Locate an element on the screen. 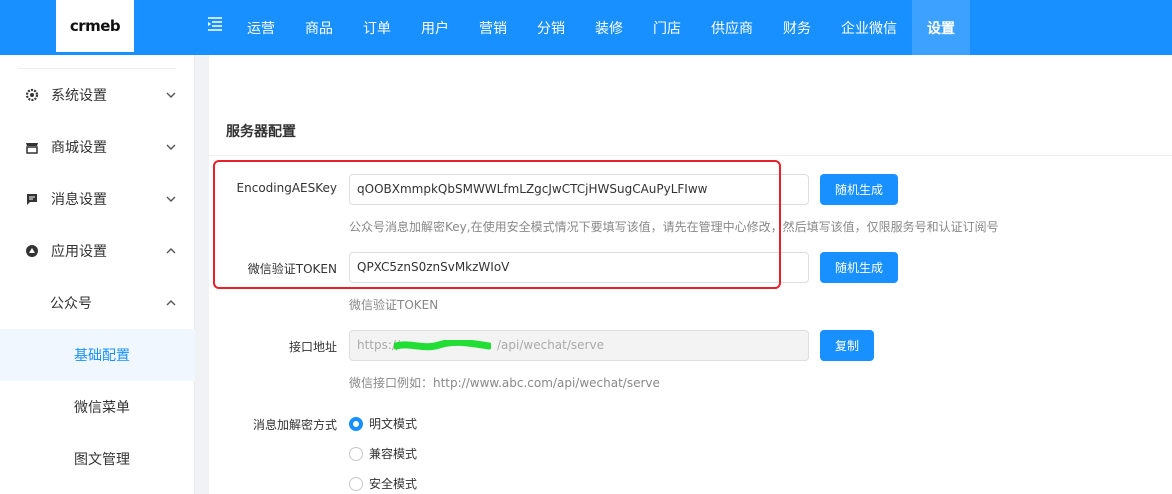 Image resolution: width=1172 pixels, height=494 pixels. radio-secure-mode: 安全模式 is located at coordinates (383, 483).